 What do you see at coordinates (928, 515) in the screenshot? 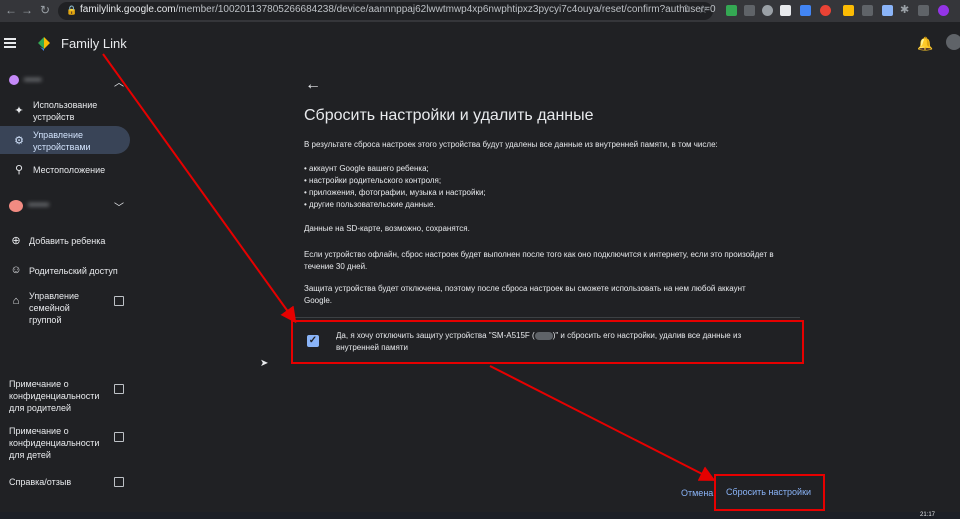
I see `taskbar-clock: 21:17` at bounding box center [928, 515].